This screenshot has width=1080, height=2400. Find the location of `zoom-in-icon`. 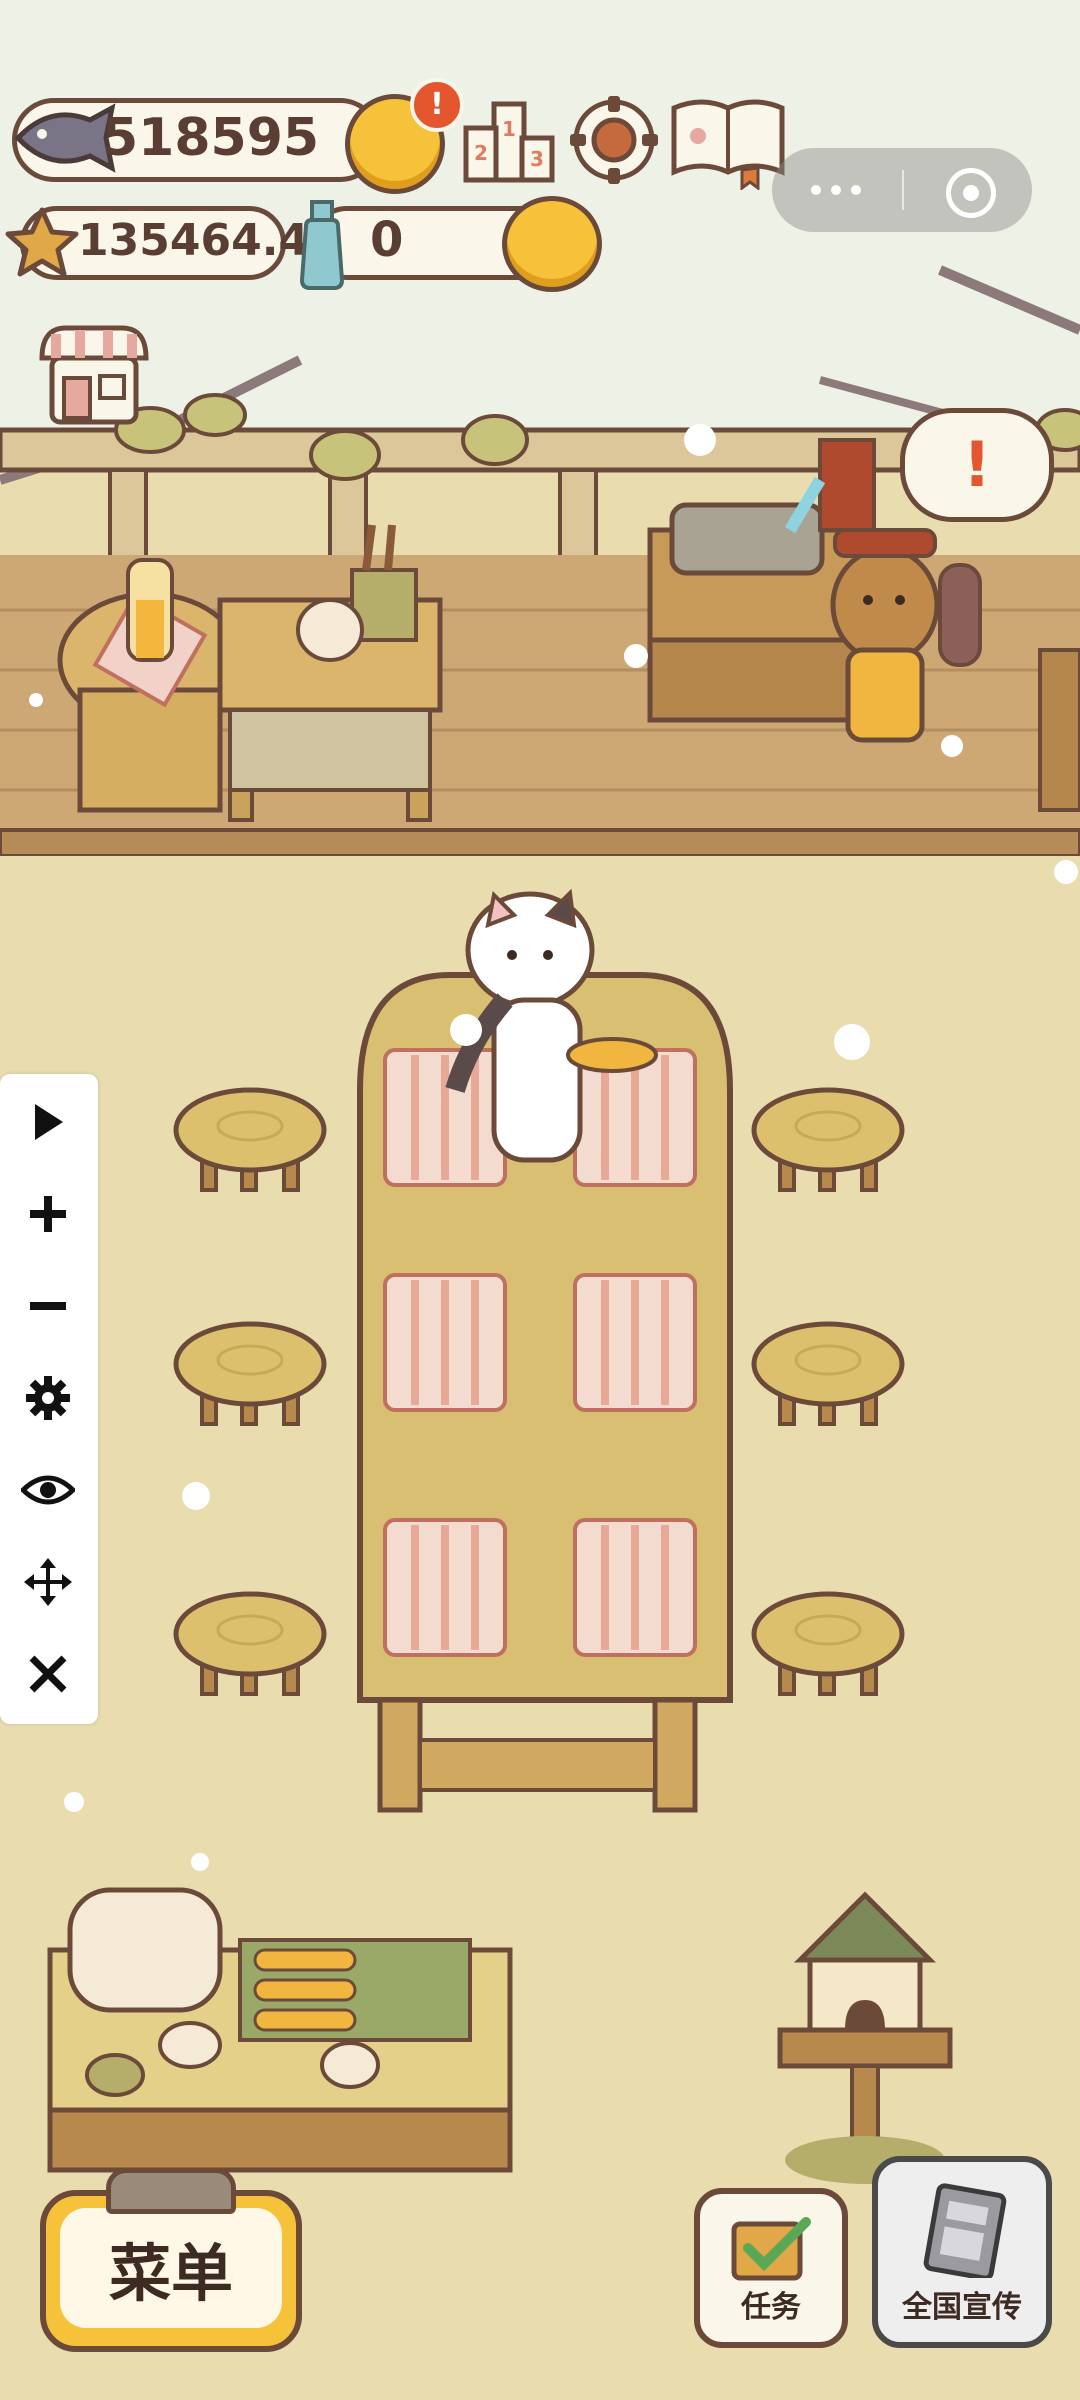

zoom-in-icon is located at coordinates (48, 1214).